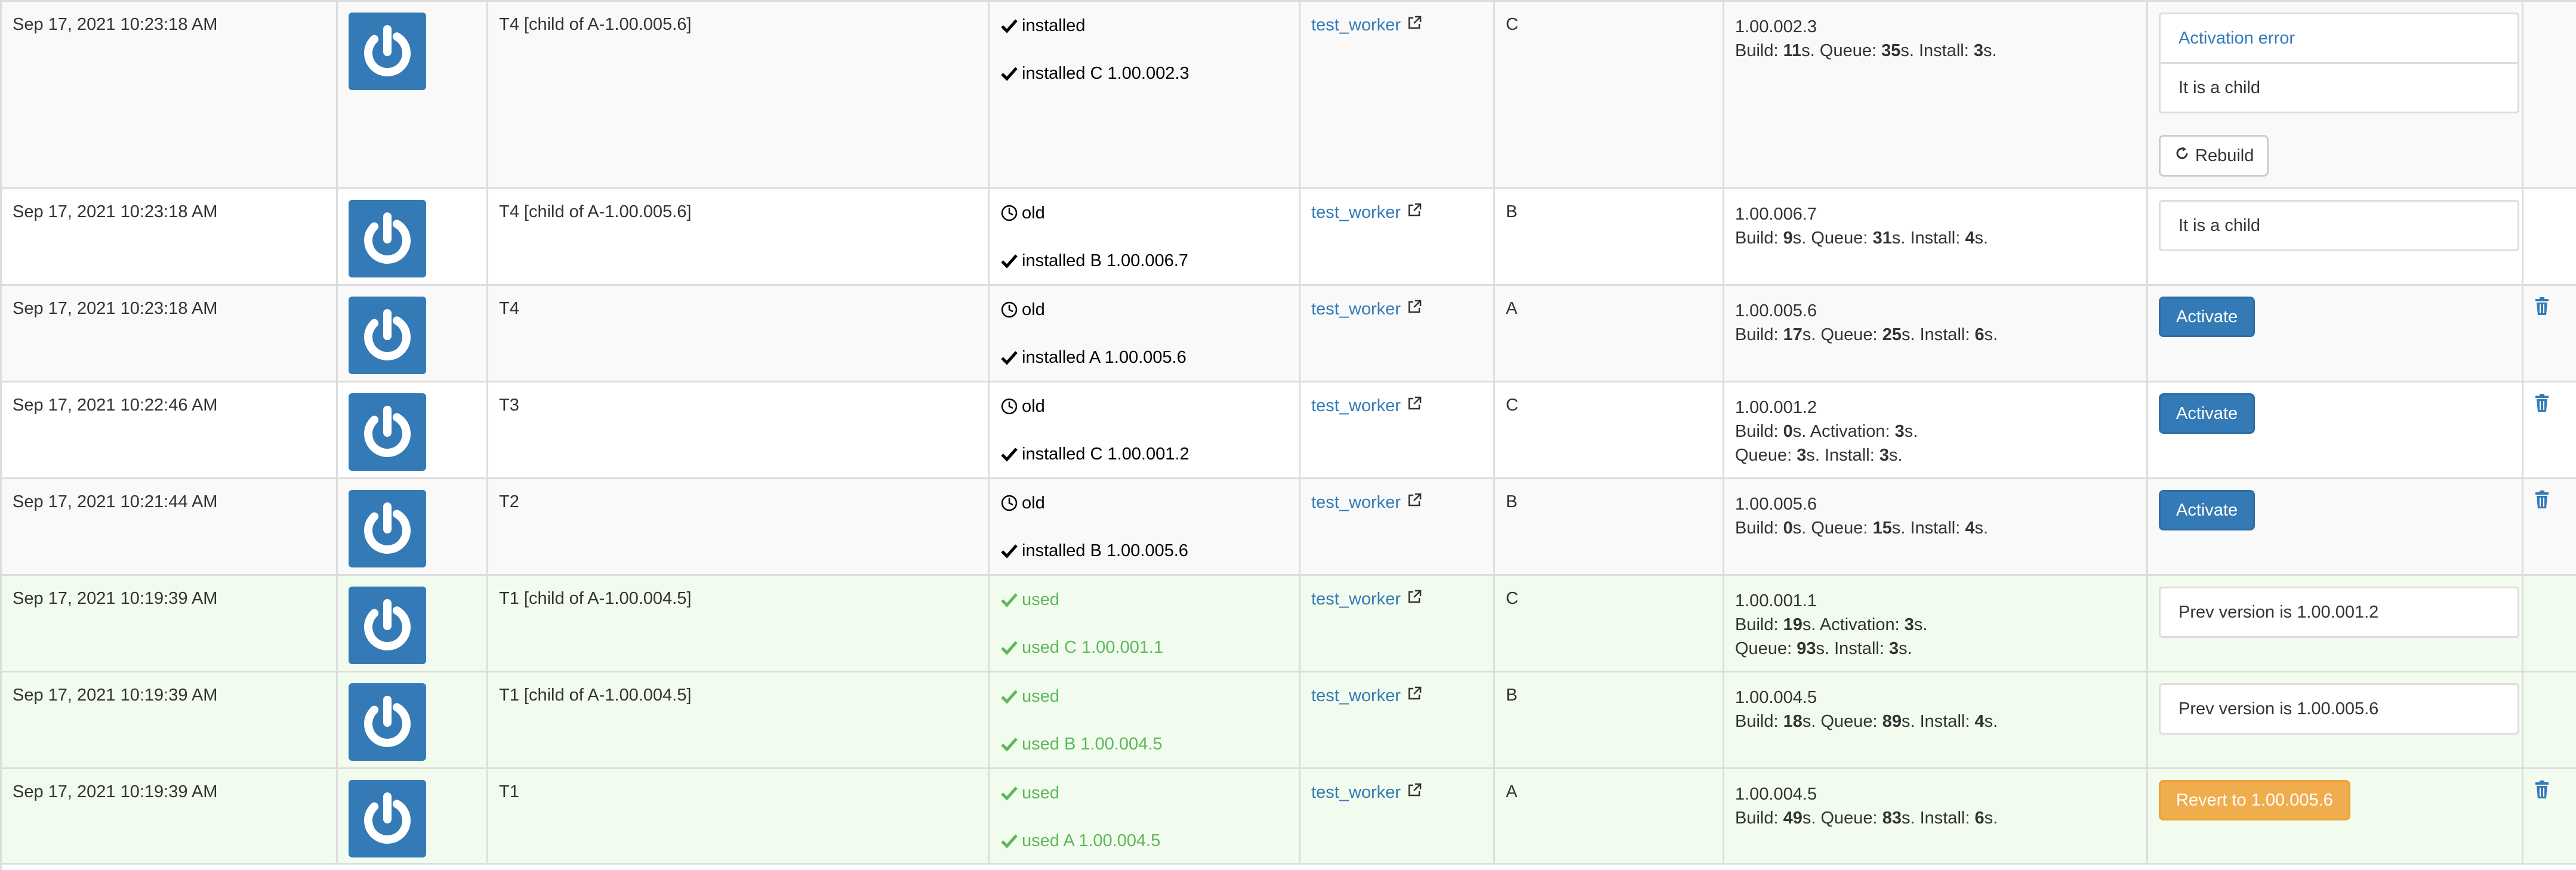  I want to click on activation-error-panel: Activation error It is a child, so click(2339, 63).